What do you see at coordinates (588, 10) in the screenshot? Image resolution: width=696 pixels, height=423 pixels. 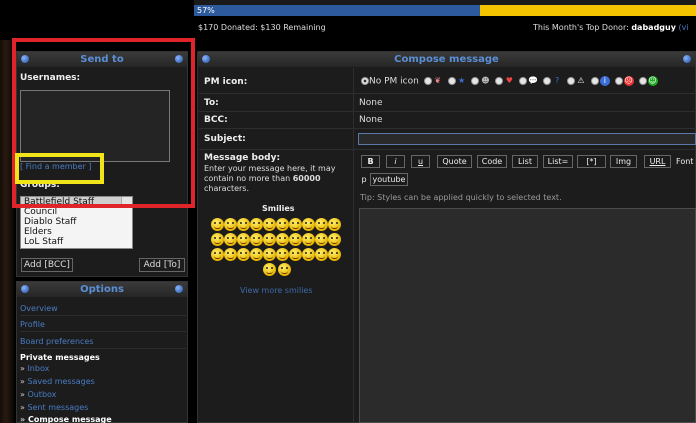 I see `donation-progress-remaining` at bounding box center [588, 10].